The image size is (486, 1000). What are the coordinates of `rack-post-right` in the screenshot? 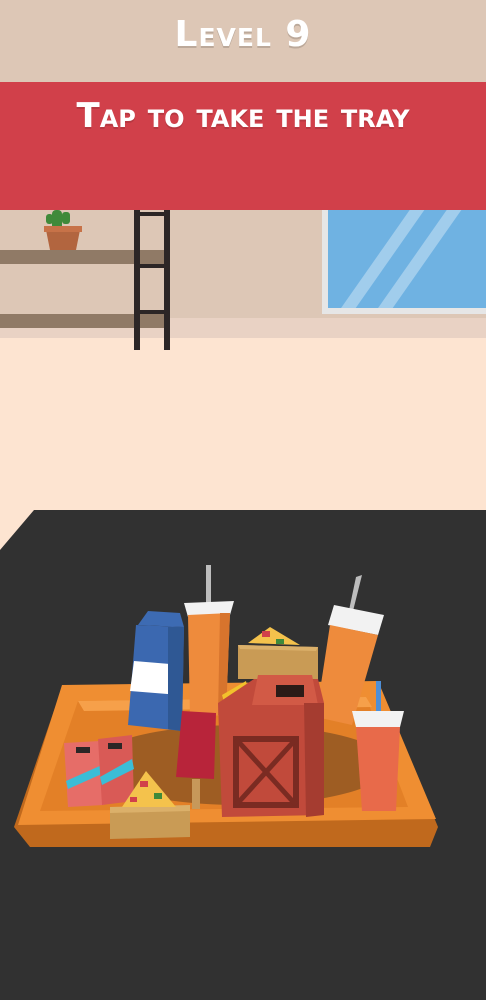 It's located at (167, 280).